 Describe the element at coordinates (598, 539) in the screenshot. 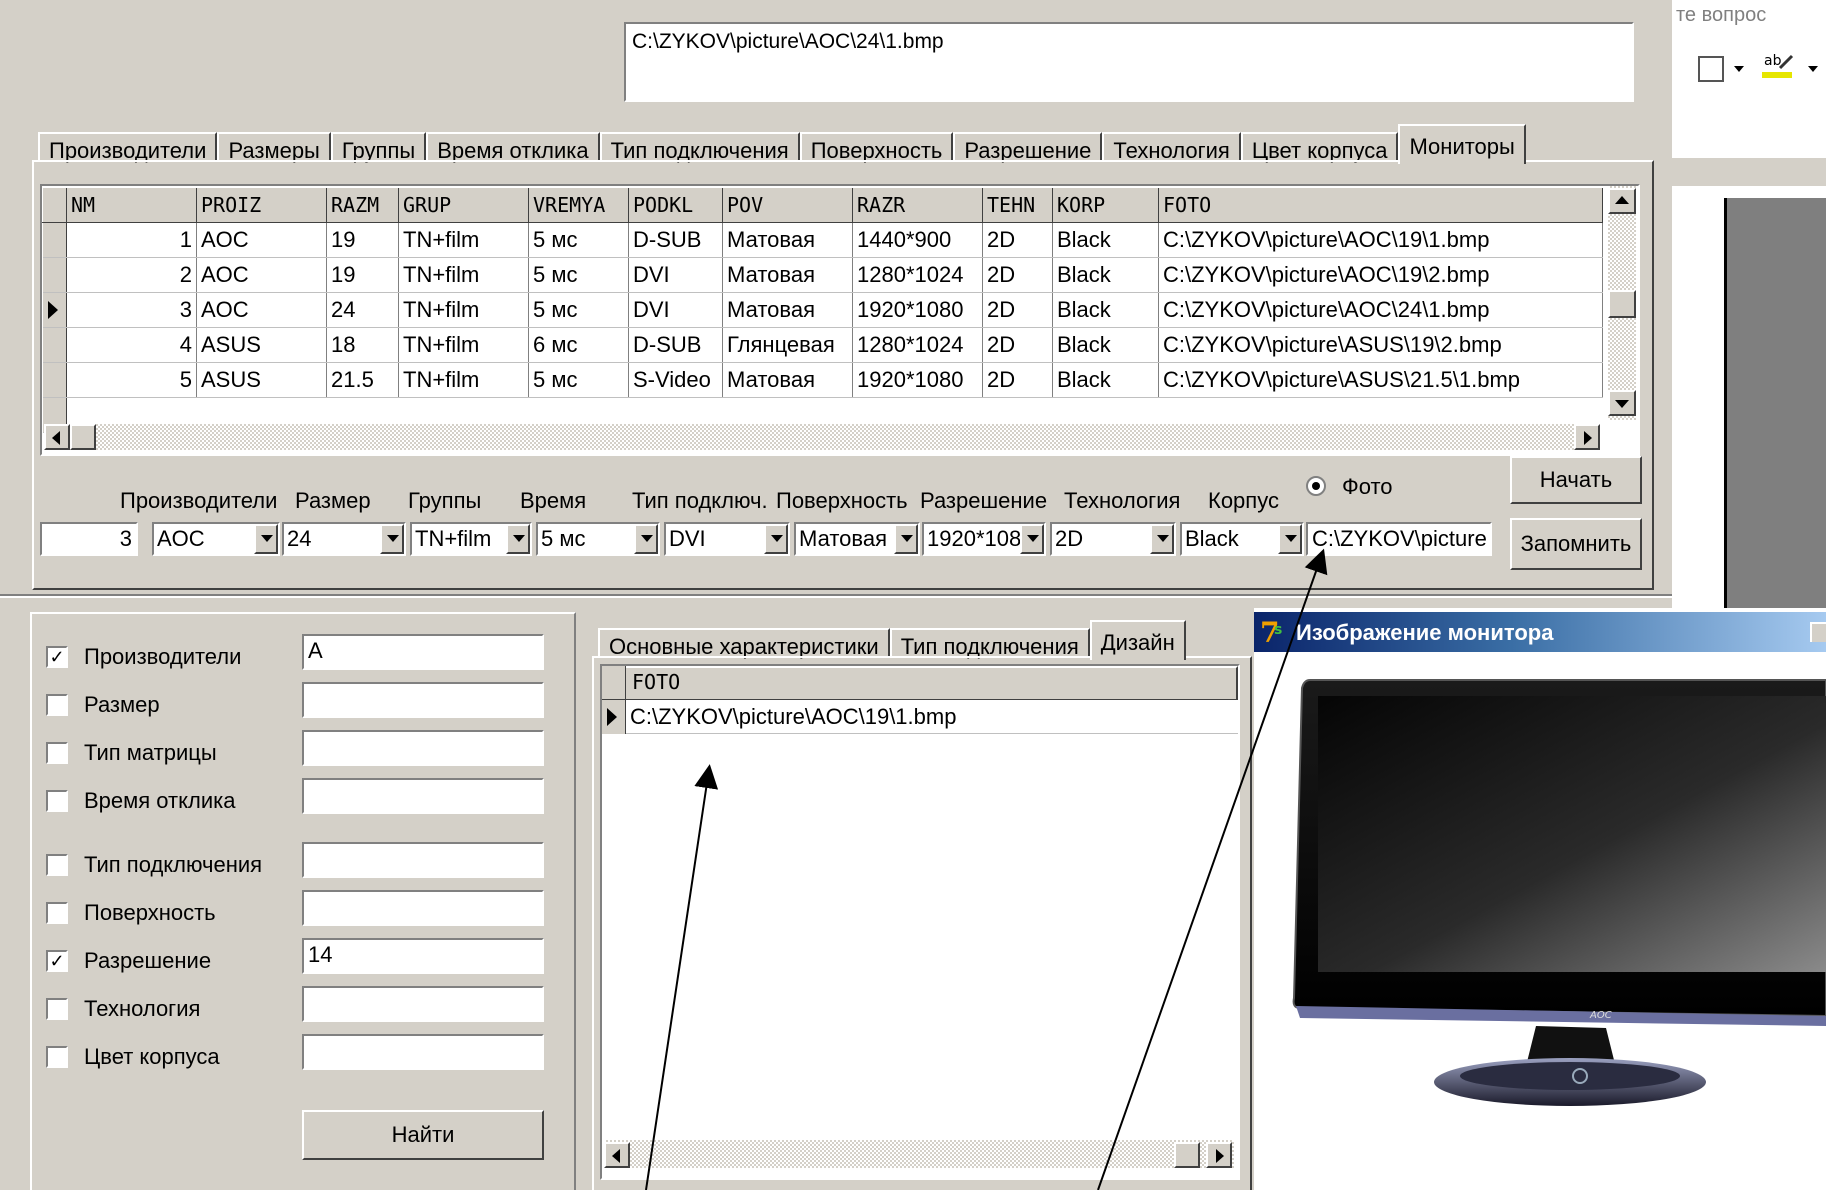

I see `time-combo: 5 мс` at that location.